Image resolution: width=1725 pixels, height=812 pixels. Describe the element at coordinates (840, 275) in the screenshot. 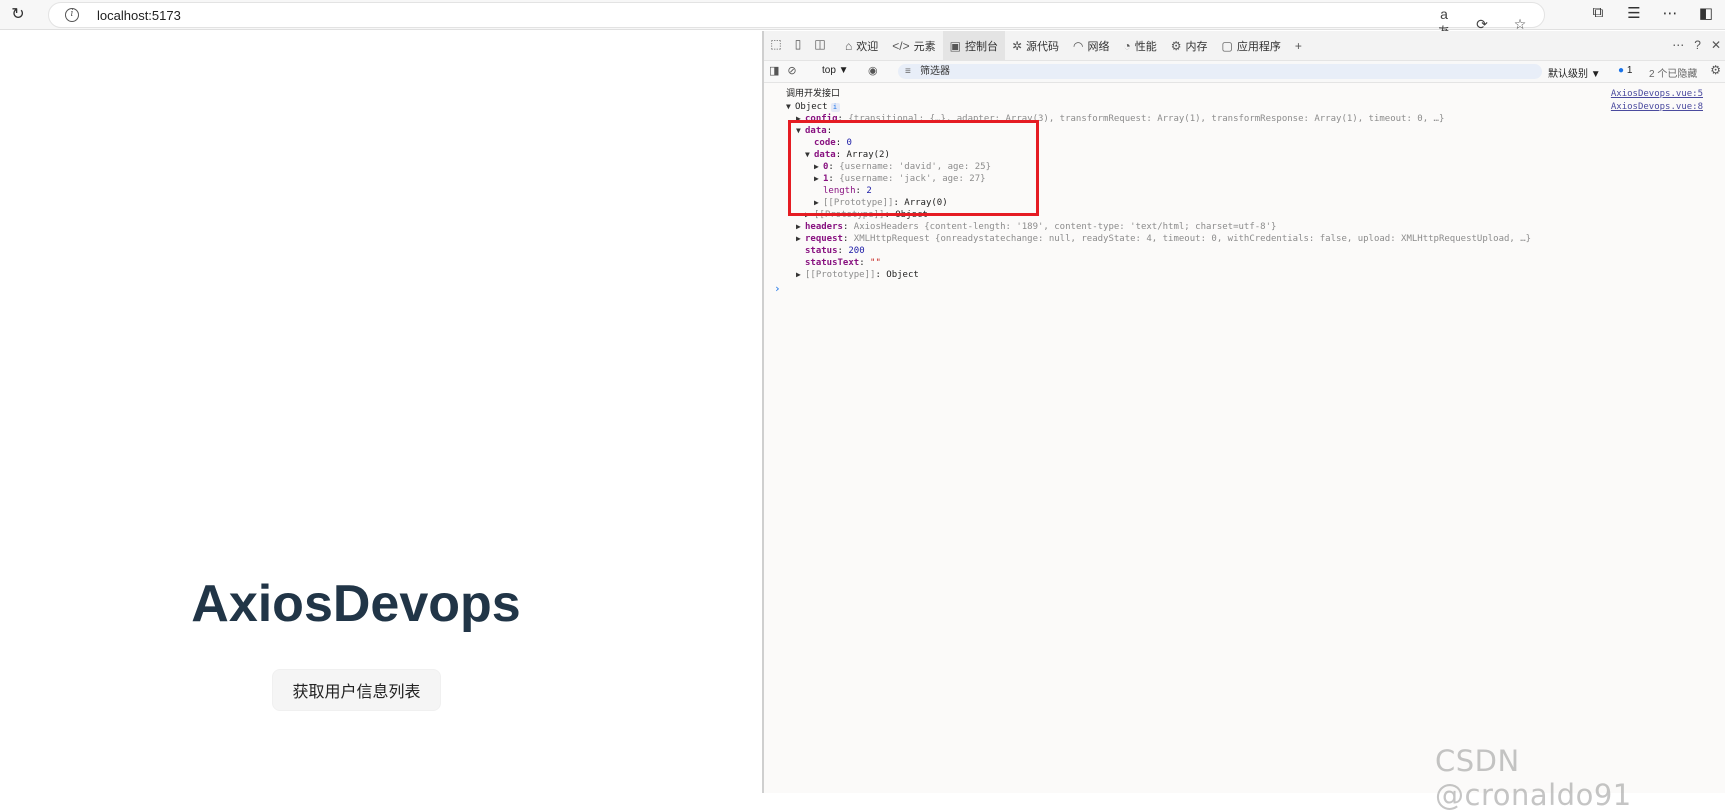

I see `prop-key: [[Prototype]]` at that location.